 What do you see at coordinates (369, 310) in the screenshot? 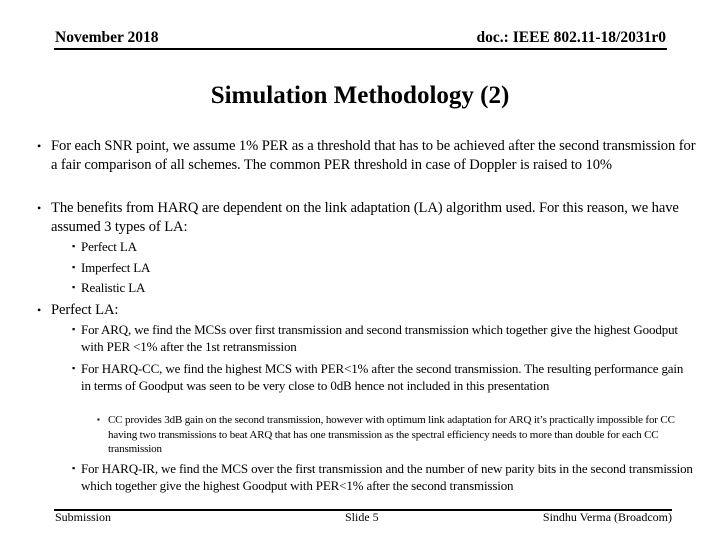
I see `bullet-perfect-la: • Perfect LA:` at bounding box center [369, 310].